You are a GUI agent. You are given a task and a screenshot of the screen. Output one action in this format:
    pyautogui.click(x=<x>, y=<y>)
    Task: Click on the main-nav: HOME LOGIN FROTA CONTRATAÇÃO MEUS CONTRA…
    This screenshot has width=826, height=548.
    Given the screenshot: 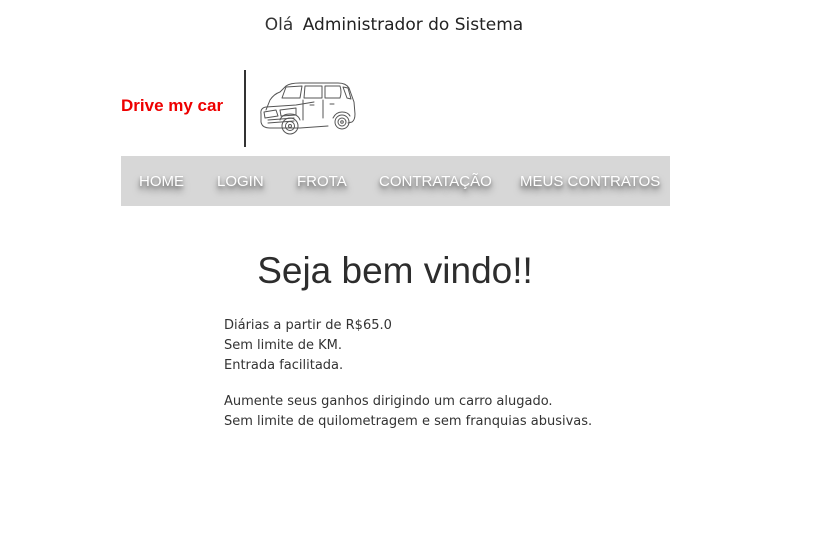 What is the action you would take?
    pyautogui.click(x=395, y=181)
    